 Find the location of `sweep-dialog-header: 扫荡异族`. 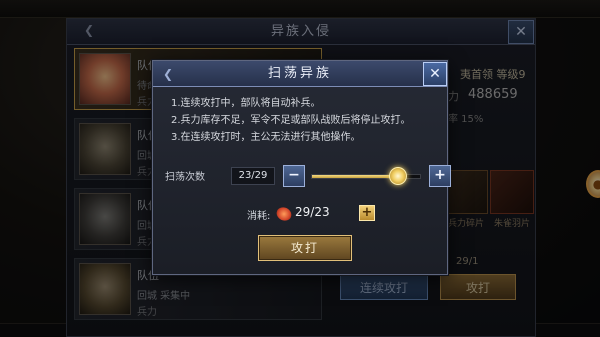

sweep-dialog-header: 扫荡异族 is located at coordinates (300, 74).